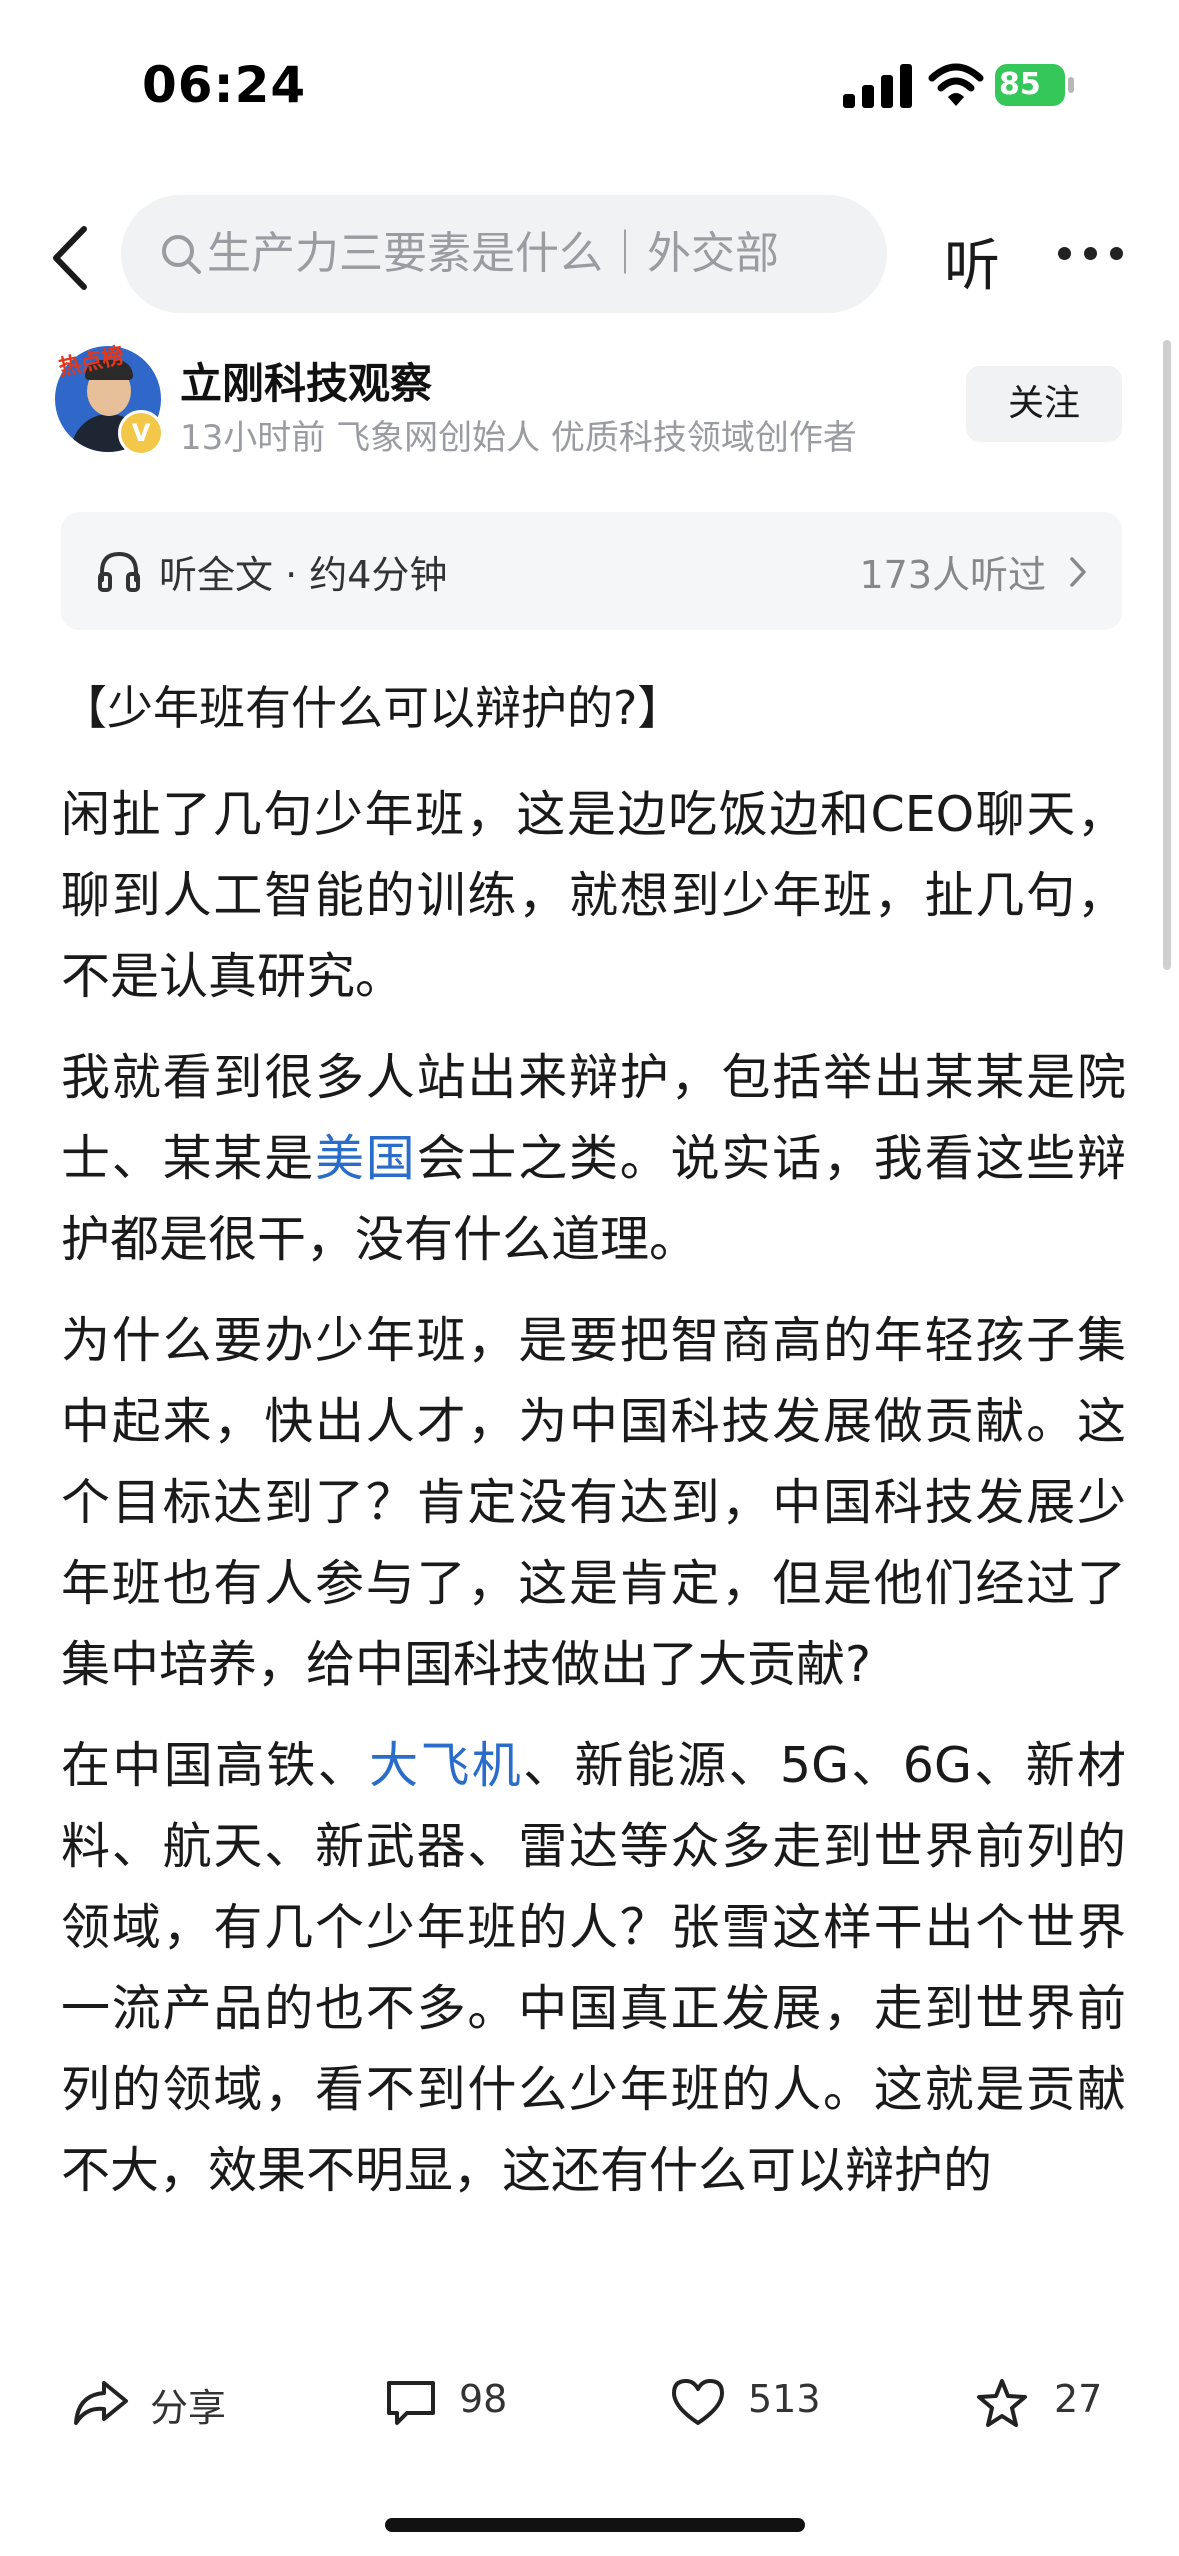 The image size is (1179, 2556). I want to click on home-indicator, so click(595, 2525).